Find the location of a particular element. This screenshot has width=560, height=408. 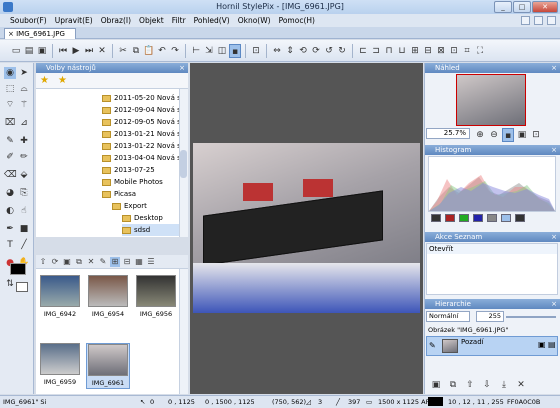

folder-up-icon: ⇧ is located at coordinates (43, 262).